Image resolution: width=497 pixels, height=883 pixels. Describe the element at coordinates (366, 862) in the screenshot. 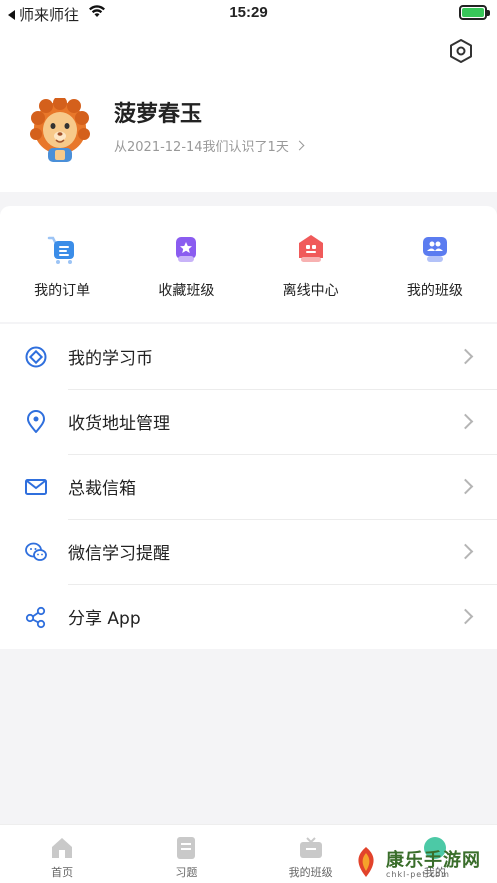

I see `watermark-logo-icon` at that location.